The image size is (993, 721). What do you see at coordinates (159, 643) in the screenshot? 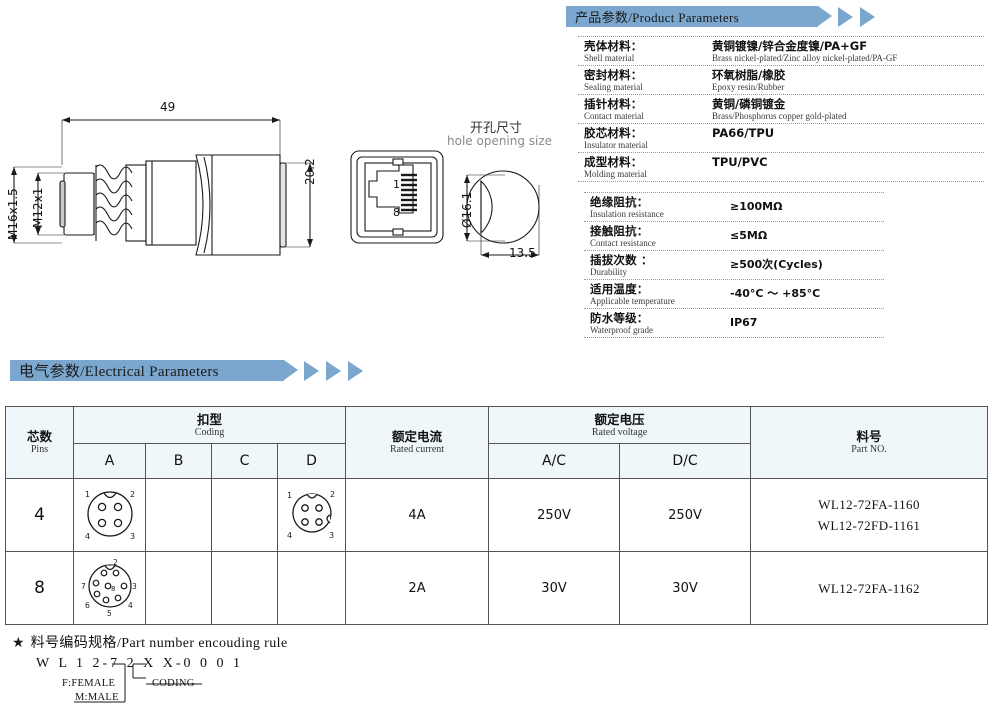
I see `encoding-rule-title: 料号编码规格/Part number encouding rule` at bounding box center [159, 643].